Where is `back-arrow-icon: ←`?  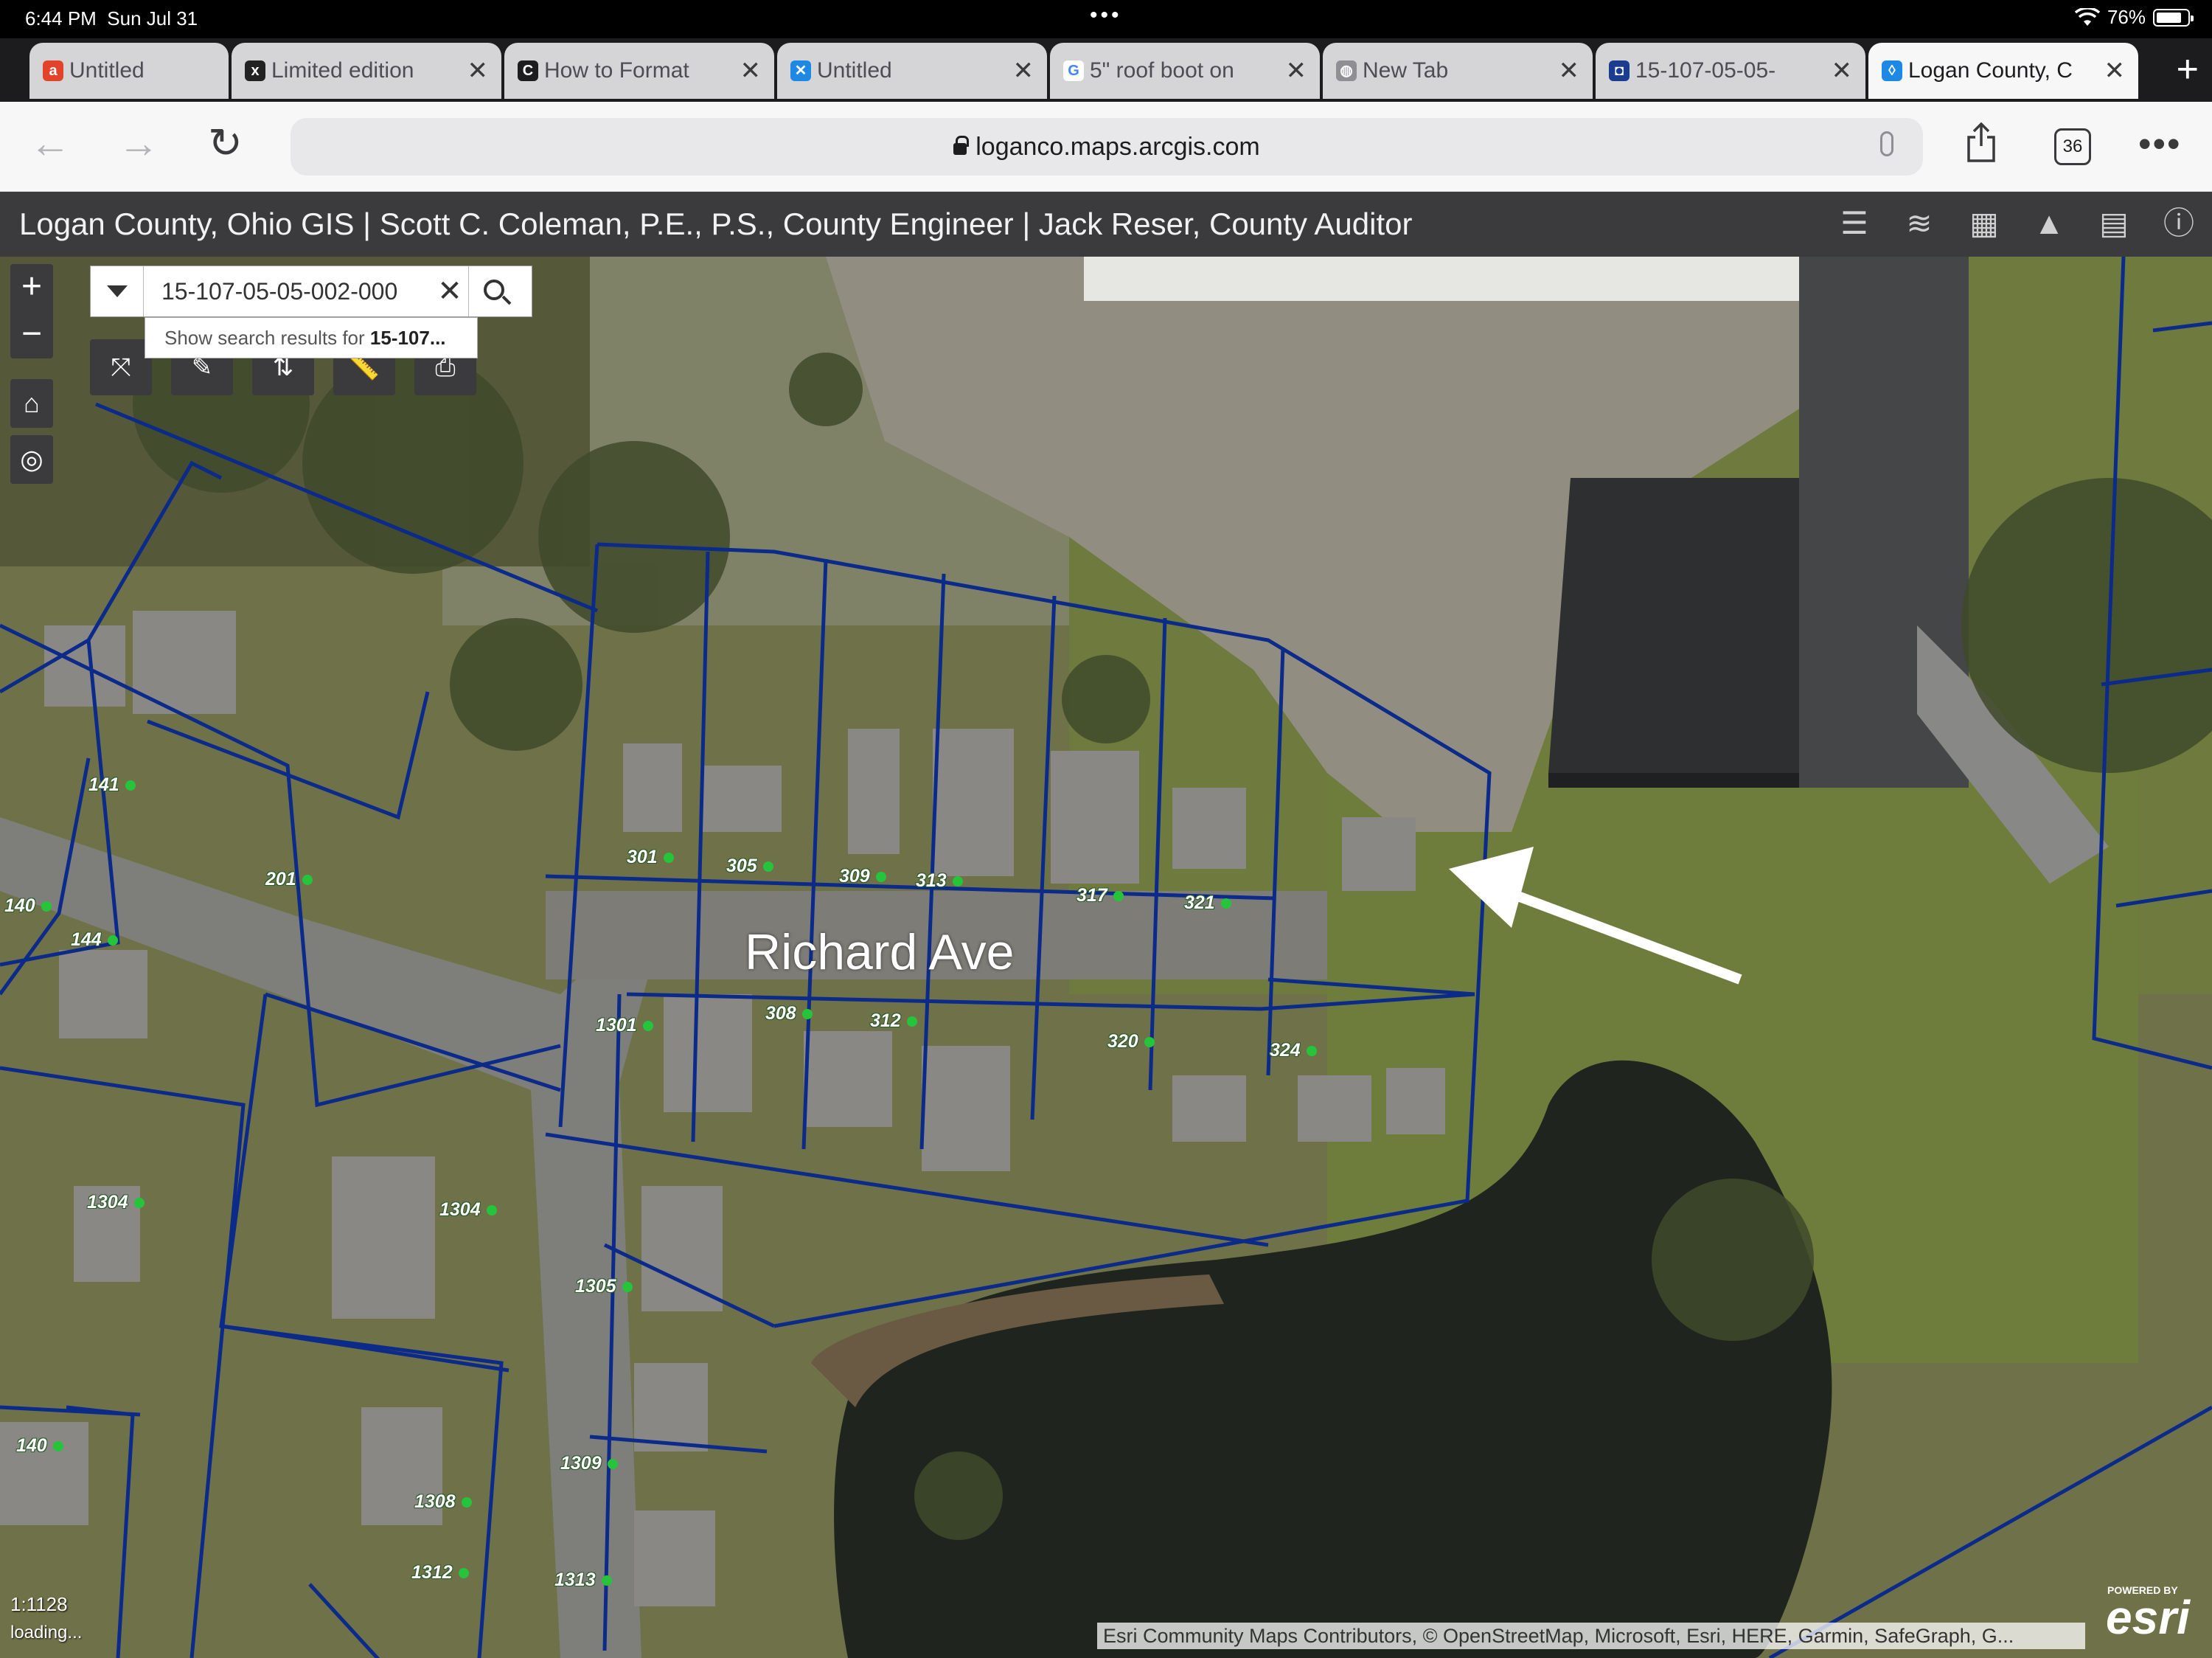
back-arrow-icon: ← is located at coordinates (50, 143).